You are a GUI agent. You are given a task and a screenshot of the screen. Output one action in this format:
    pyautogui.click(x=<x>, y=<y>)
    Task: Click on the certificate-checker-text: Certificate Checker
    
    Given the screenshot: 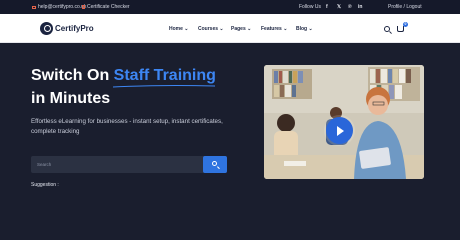 What is the action you would take?
    pyautogui.click(x=108, y=7)
    